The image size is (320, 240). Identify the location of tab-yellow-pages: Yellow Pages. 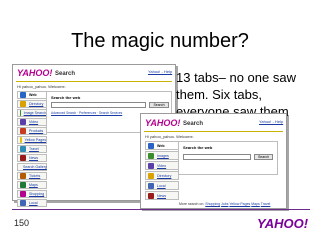
(32, 140).